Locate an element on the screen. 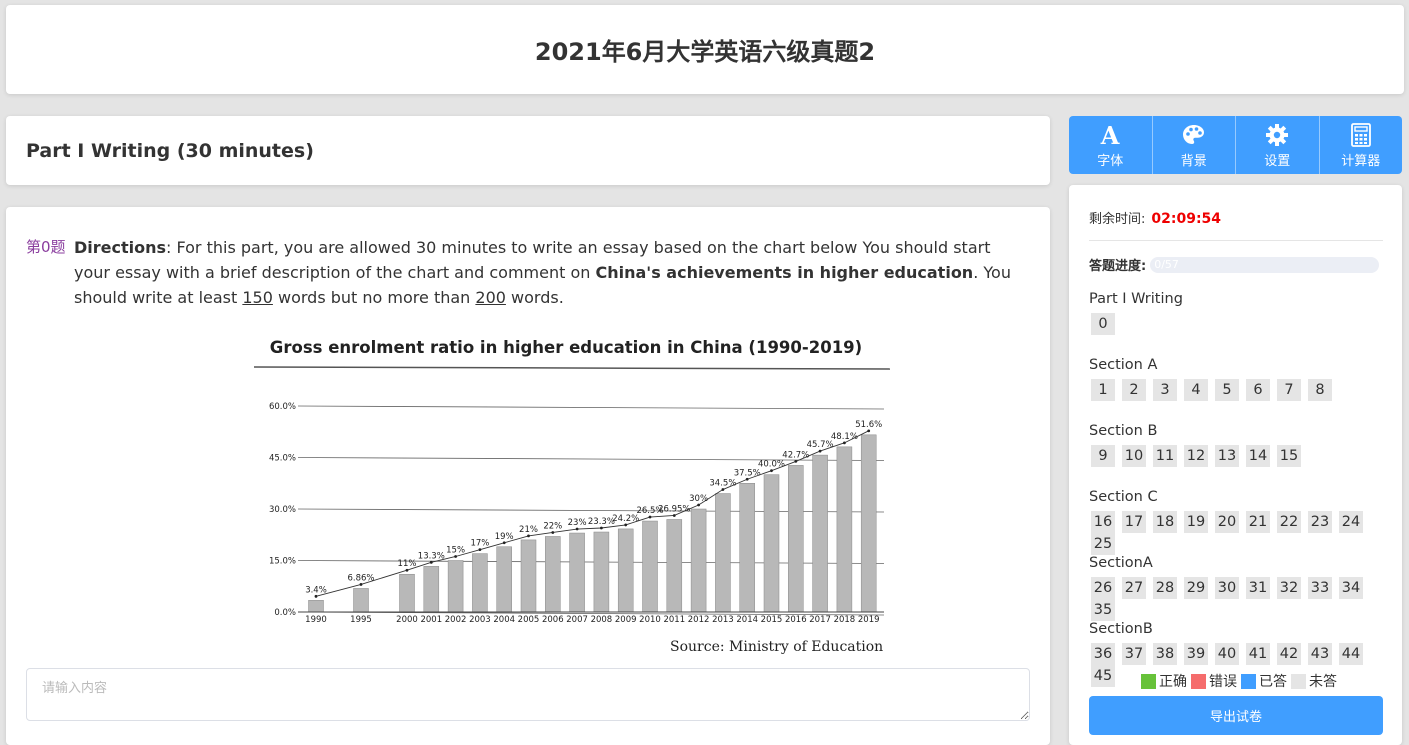  settings-button: 设置 is located at coordinates (1278, 145).